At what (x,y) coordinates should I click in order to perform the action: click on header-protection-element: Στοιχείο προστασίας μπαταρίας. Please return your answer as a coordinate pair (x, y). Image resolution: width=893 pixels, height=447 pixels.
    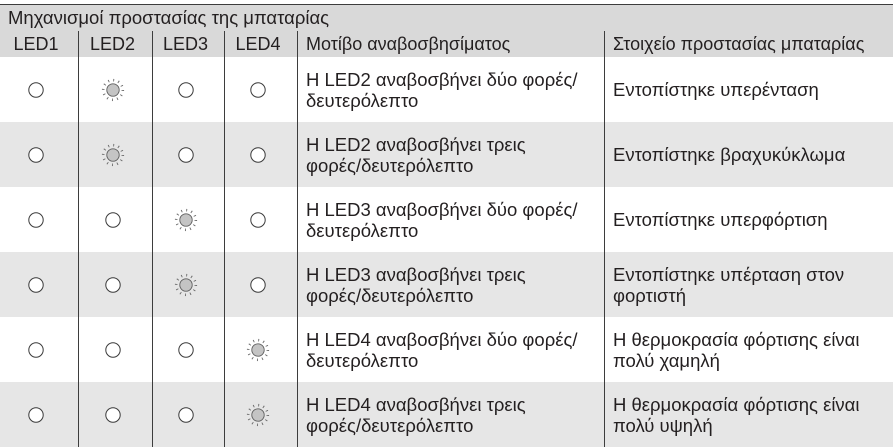
    Looking at the image, I should click on (748, 44).